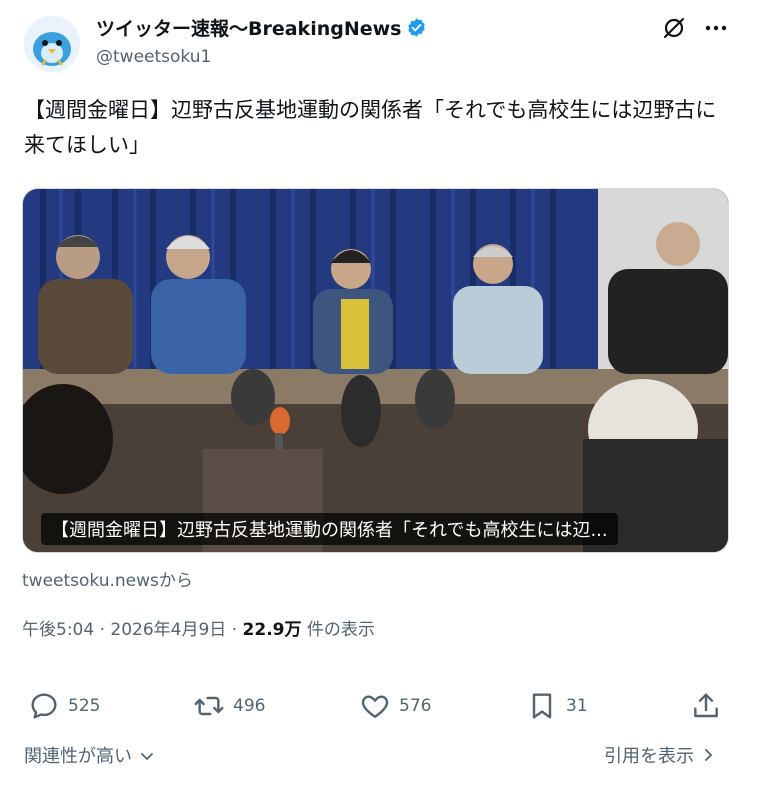 This screenshot has width=767, height=788. Describe the element at coordinates (64, 706) in the screenshot. I see `reply-button: 525` at that location.